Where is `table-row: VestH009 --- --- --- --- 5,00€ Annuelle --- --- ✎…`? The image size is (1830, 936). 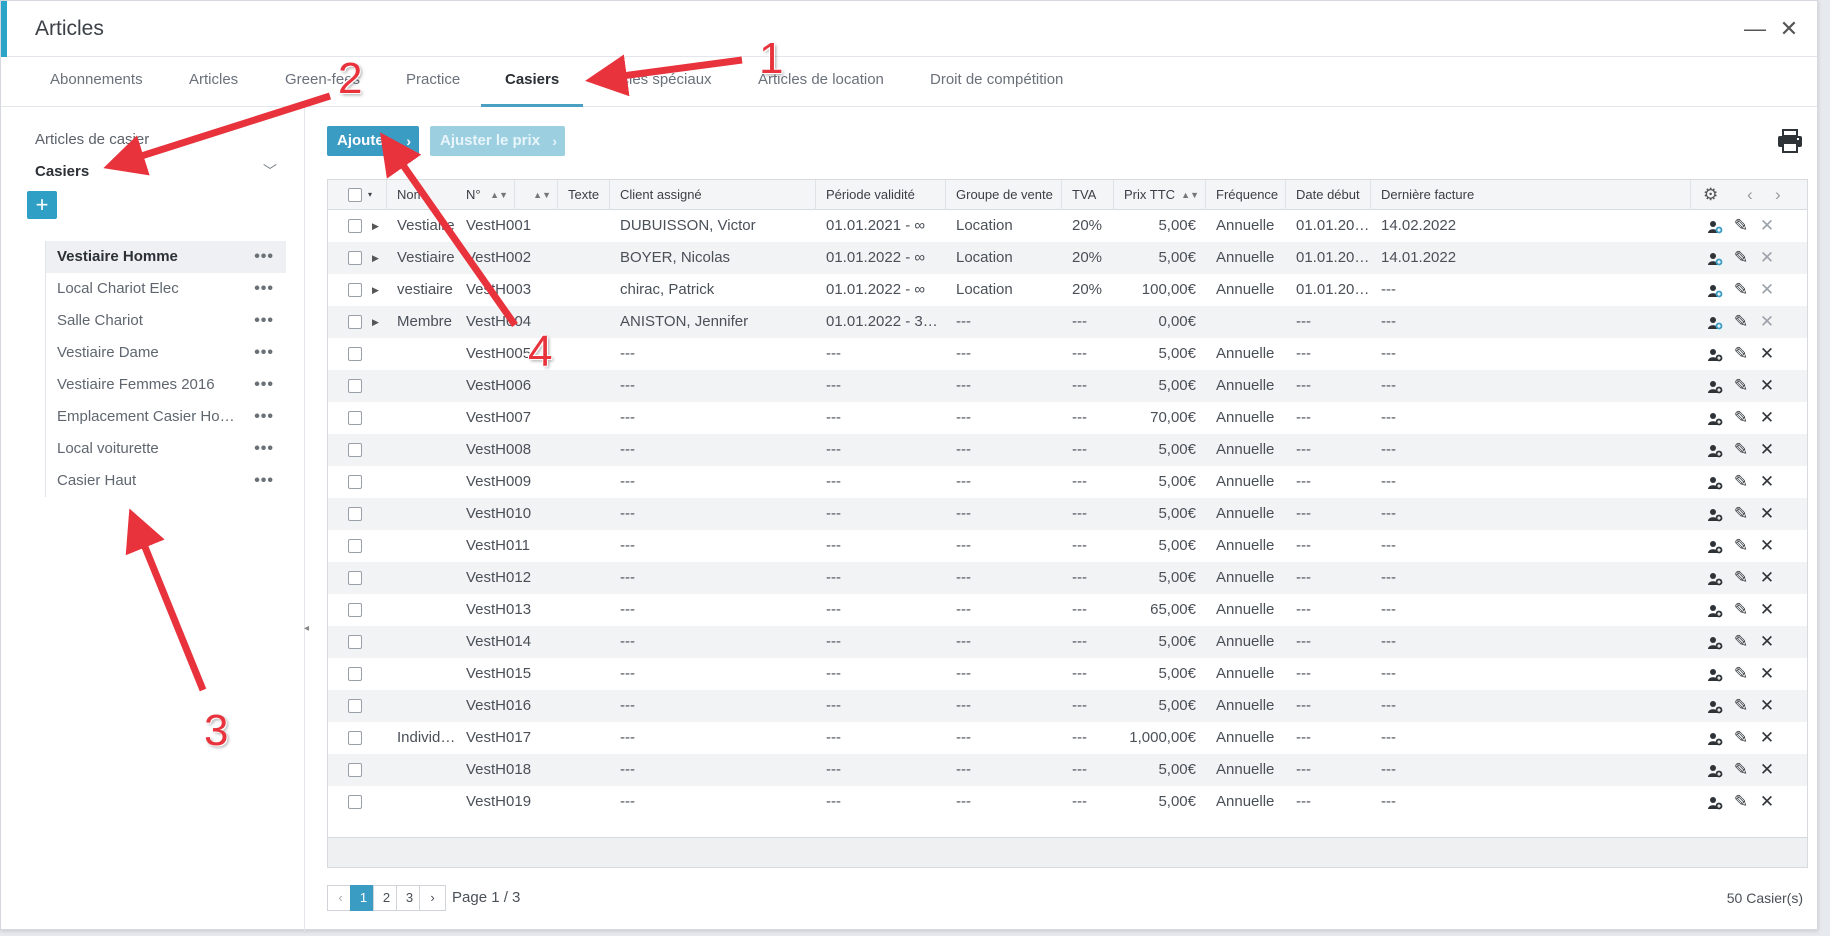 table-row: VestH009 --- --- --- --- 5,00€ Annuelle --- --- ✎… is located at coordinates (1067, 482).